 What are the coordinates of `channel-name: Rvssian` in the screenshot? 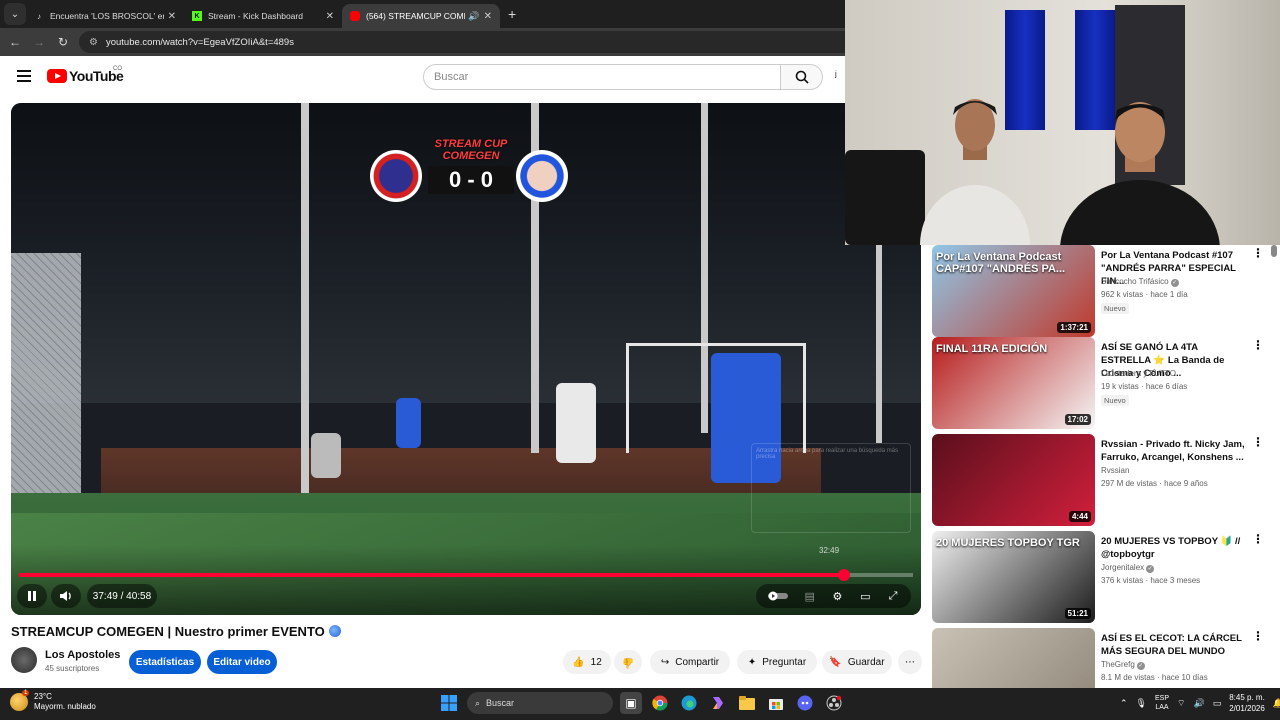 It's located at (1115, 470).